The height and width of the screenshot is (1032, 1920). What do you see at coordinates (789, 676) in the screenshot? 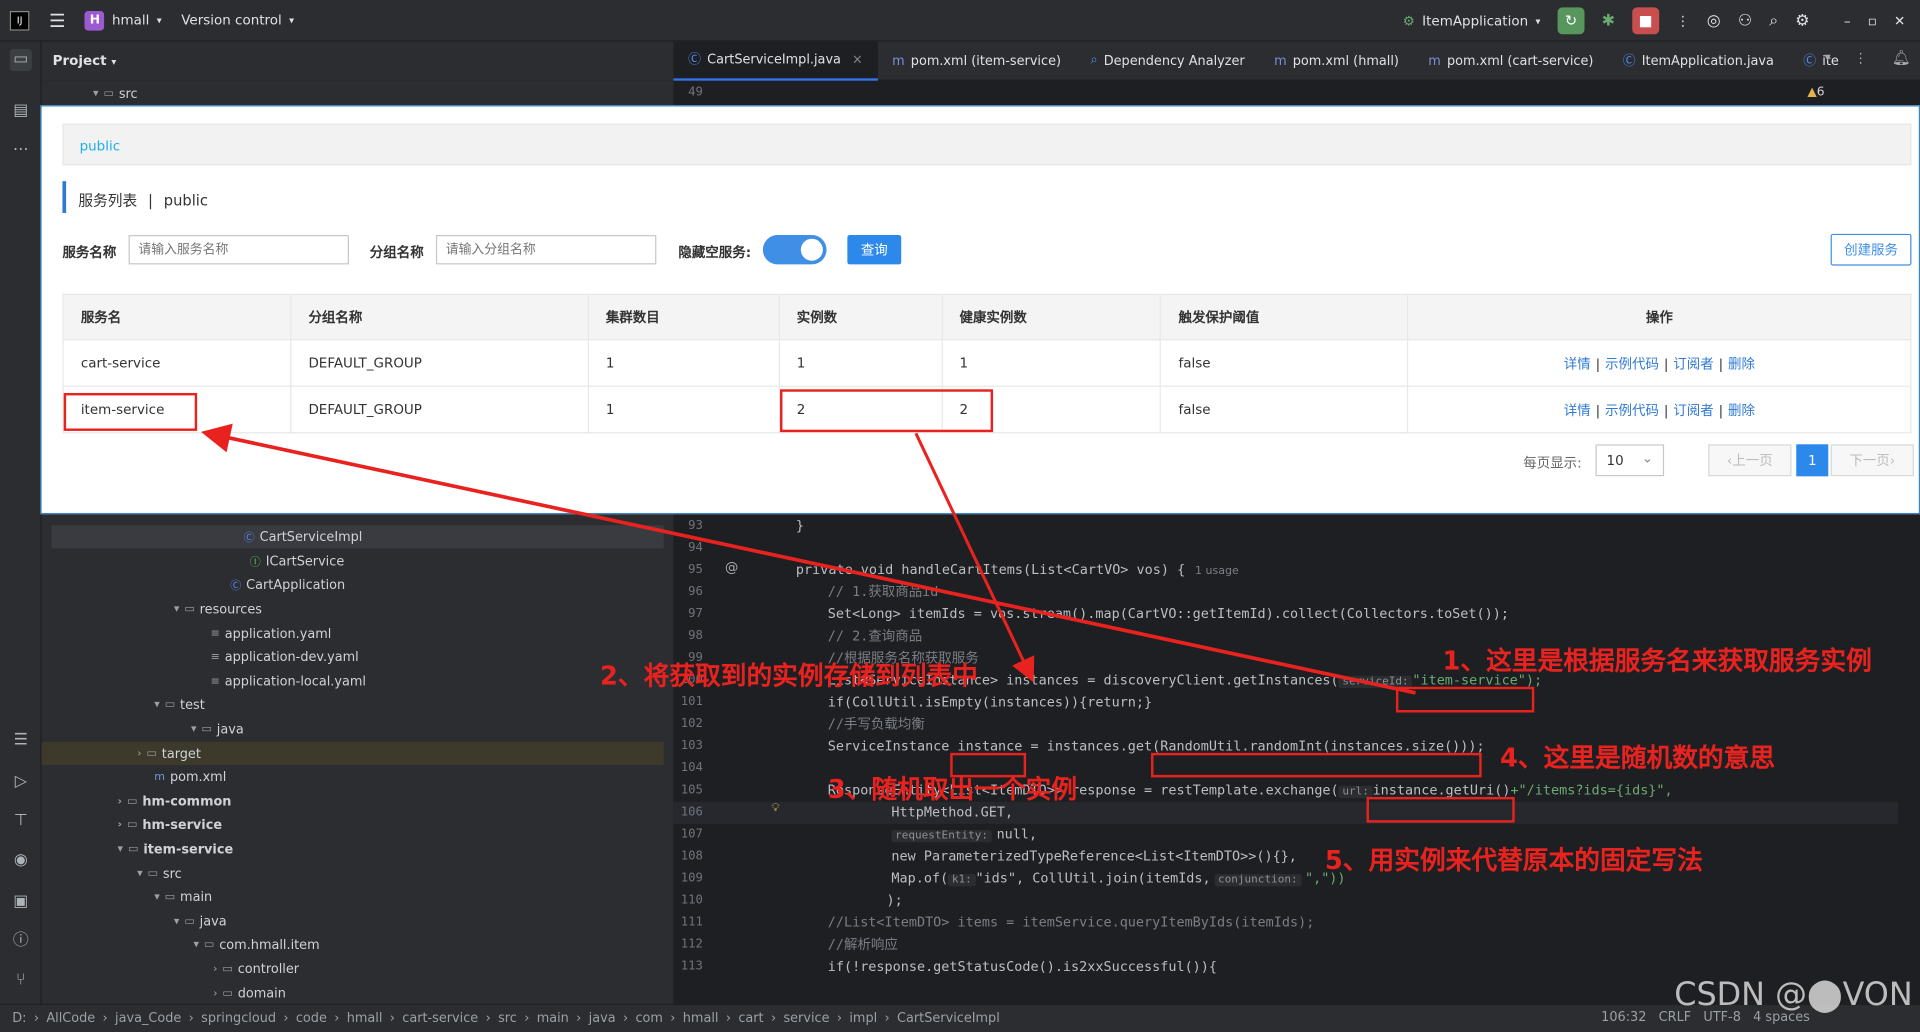
I see `annotation-2: 2、将获取到的实例存储到列表中` at bounding box center [789, 676].